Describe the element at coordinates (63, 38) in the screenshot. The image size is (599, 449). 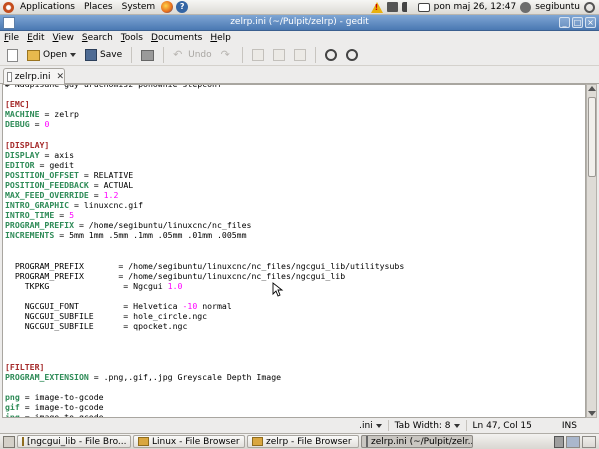
I see `menu-view: View` at that location.